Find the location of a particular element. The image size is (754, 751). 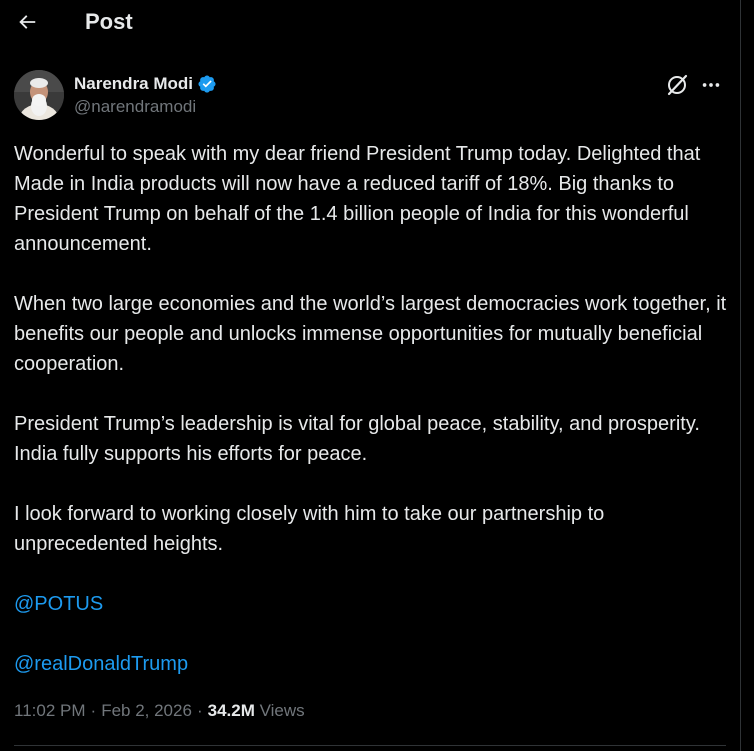

avatar-image is located at coordinates (39, 95).